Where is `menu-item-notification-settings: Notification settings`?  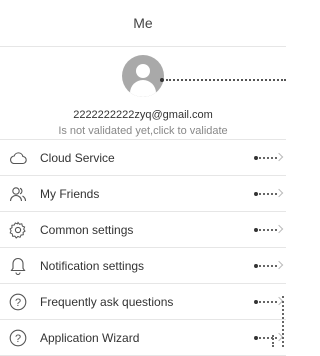
menu-item-notification-settings: Notification settings is located at coordinates (143, 266).